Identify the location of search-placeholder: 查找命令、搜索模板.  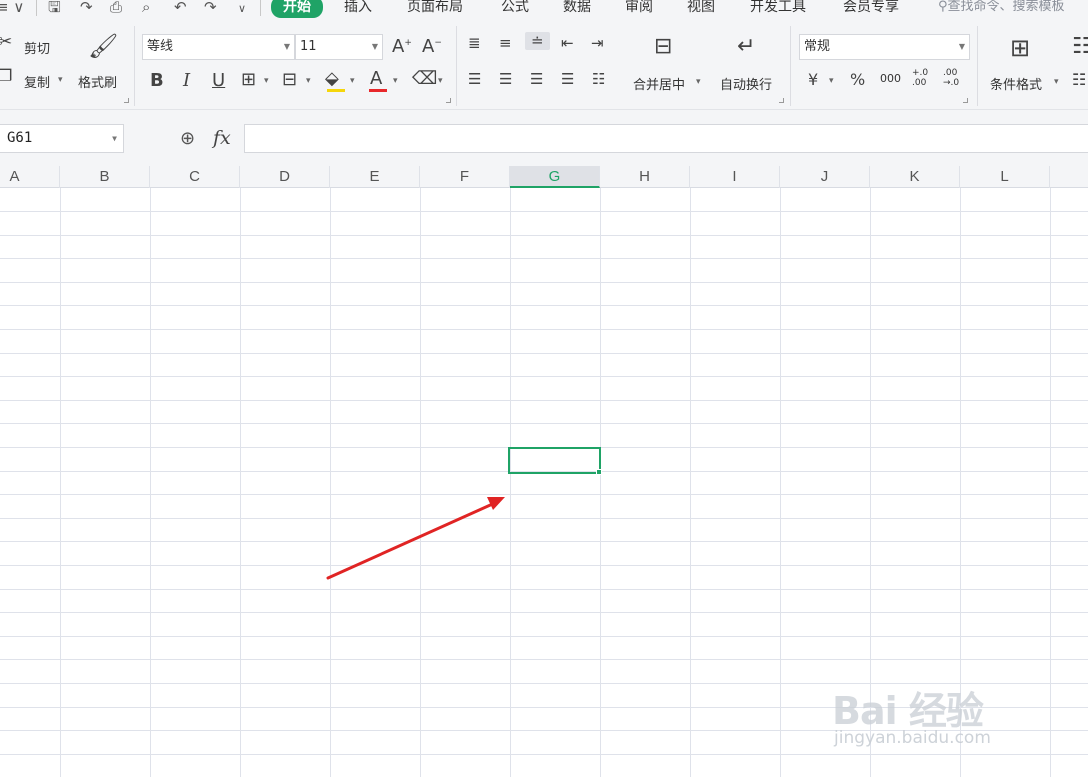
(1006, 7).